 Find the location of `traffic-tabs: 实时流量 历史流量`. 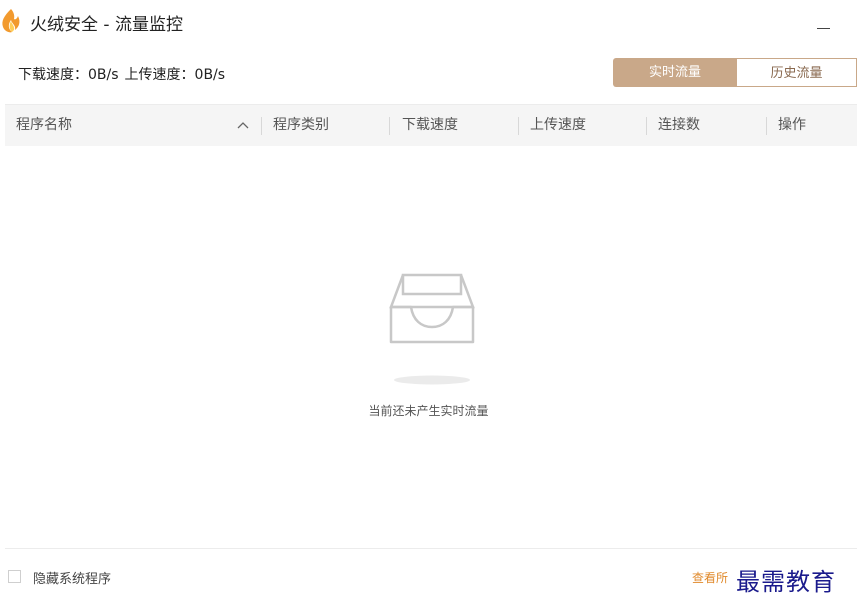

traffic-tabs: 实时流量 历史流量 is located at coordinates (735, 72).